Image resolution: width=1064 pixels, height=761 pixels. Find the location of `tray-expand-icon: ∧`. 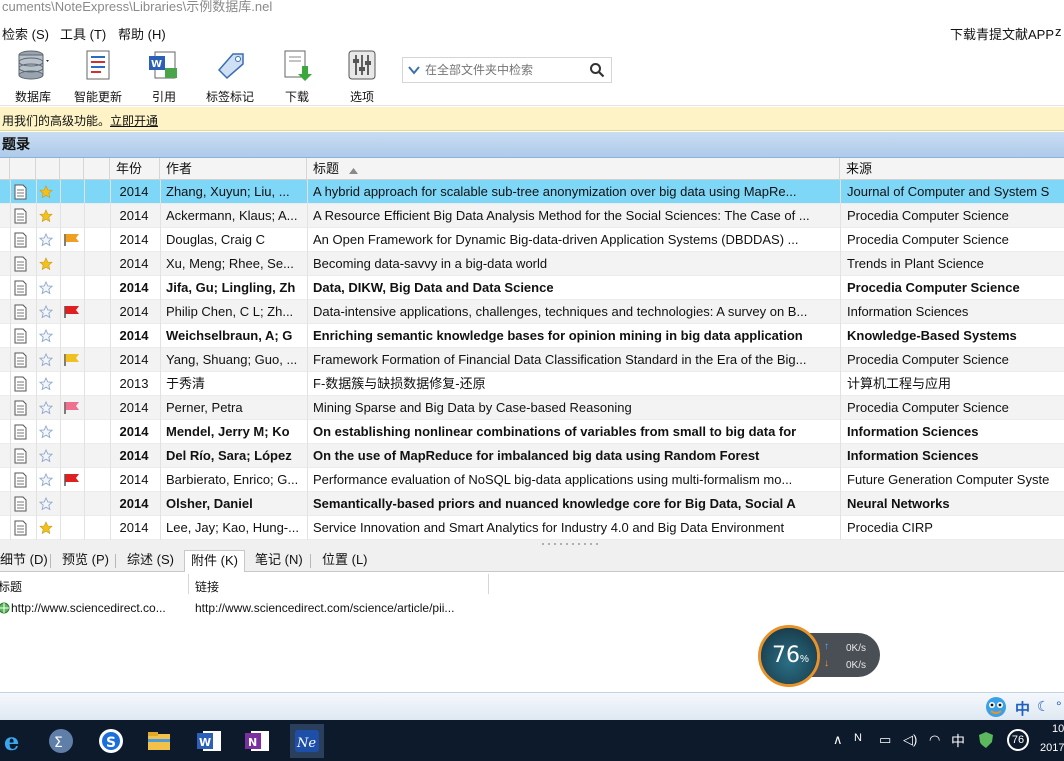

tray-expand-icon: ∧ is located at coordinates (838, 740).